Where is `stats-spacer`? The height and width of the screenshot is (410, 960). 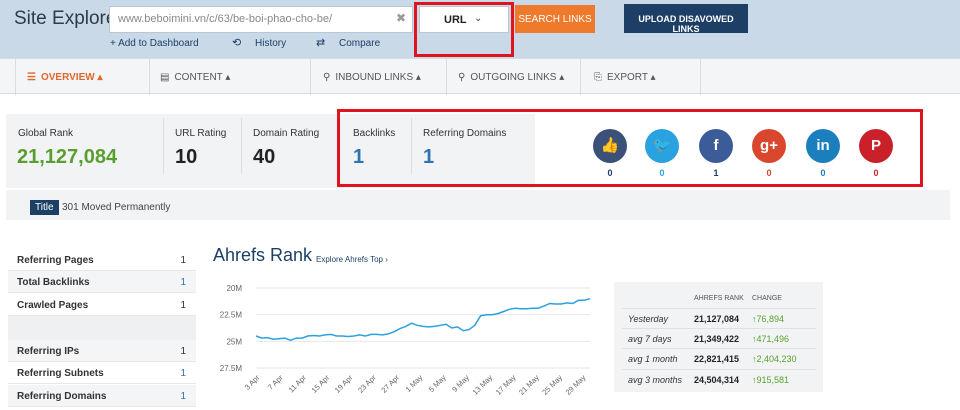
stats-spacer is located at coordinates (102, 328).